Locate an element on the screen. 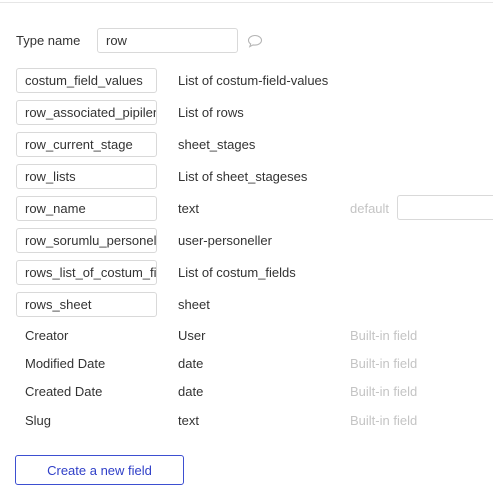  field-type: List of costum_fields is located at coordinates (237, 272).